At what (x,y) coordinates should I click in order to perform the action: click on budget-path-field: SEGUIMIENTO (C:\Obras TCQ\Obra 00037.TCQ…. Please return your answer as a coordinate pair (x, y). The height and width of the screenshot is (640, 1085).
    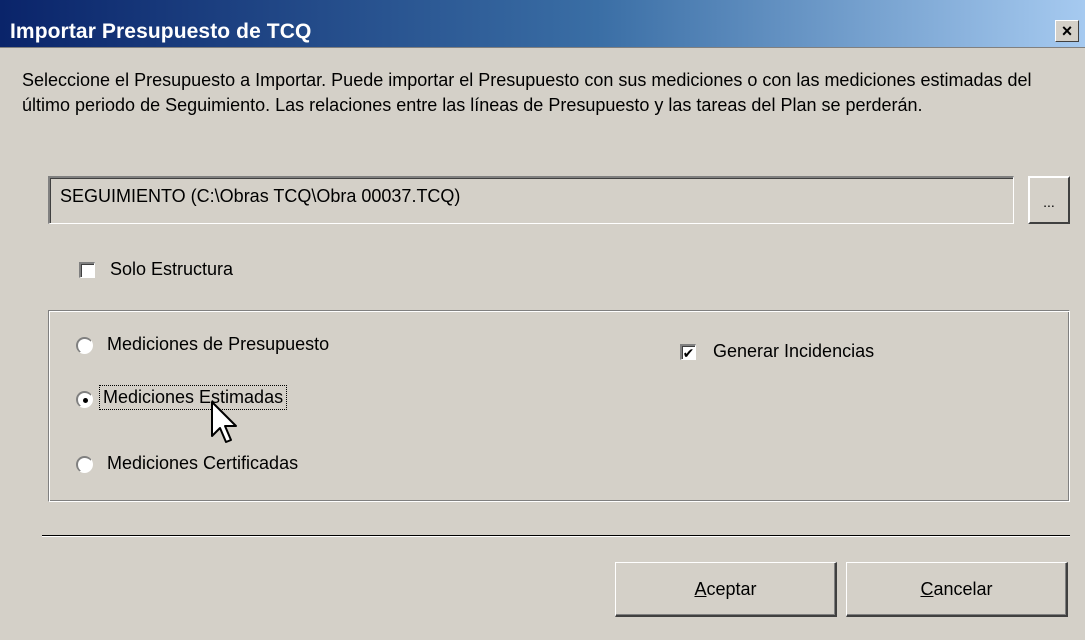
    Looking at the image, I should click on (531, 200).